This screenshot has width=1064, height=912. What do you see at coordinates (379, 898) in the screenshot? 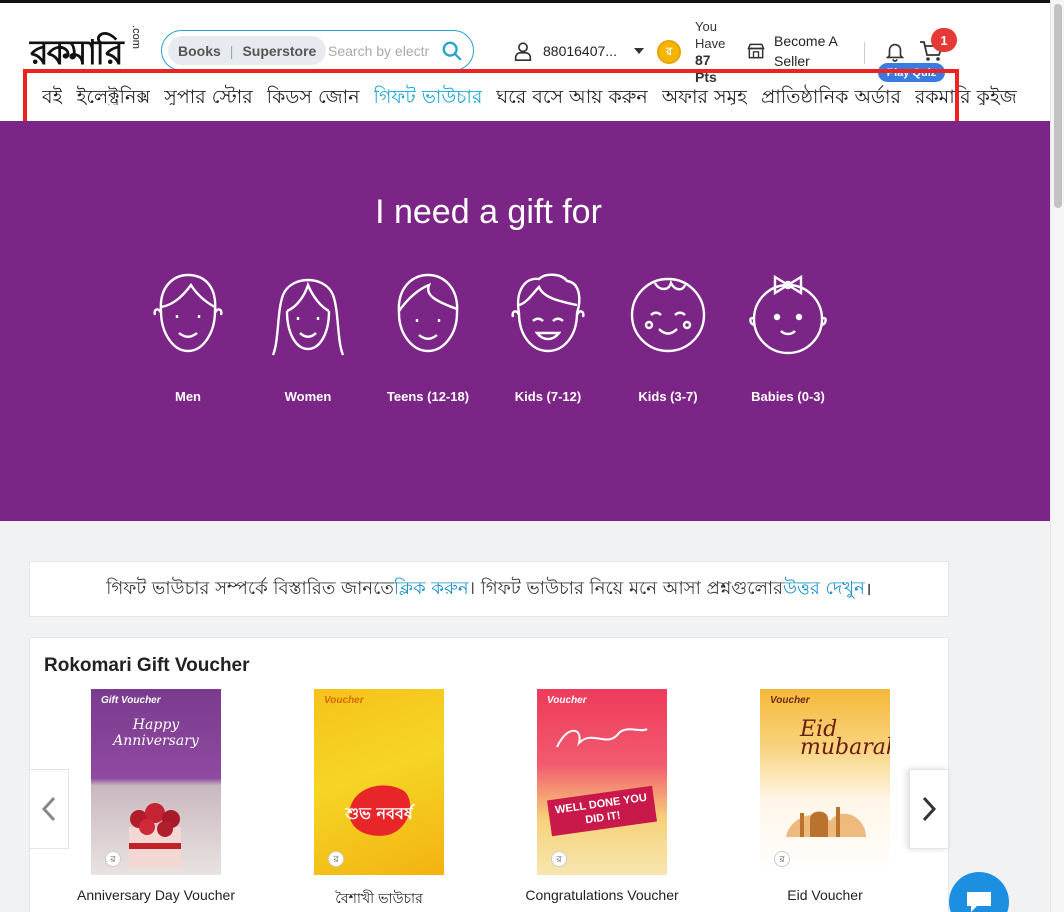
I see `voucher-label: বৈশাখী ভাউচার` at bounding box center [379, 898].